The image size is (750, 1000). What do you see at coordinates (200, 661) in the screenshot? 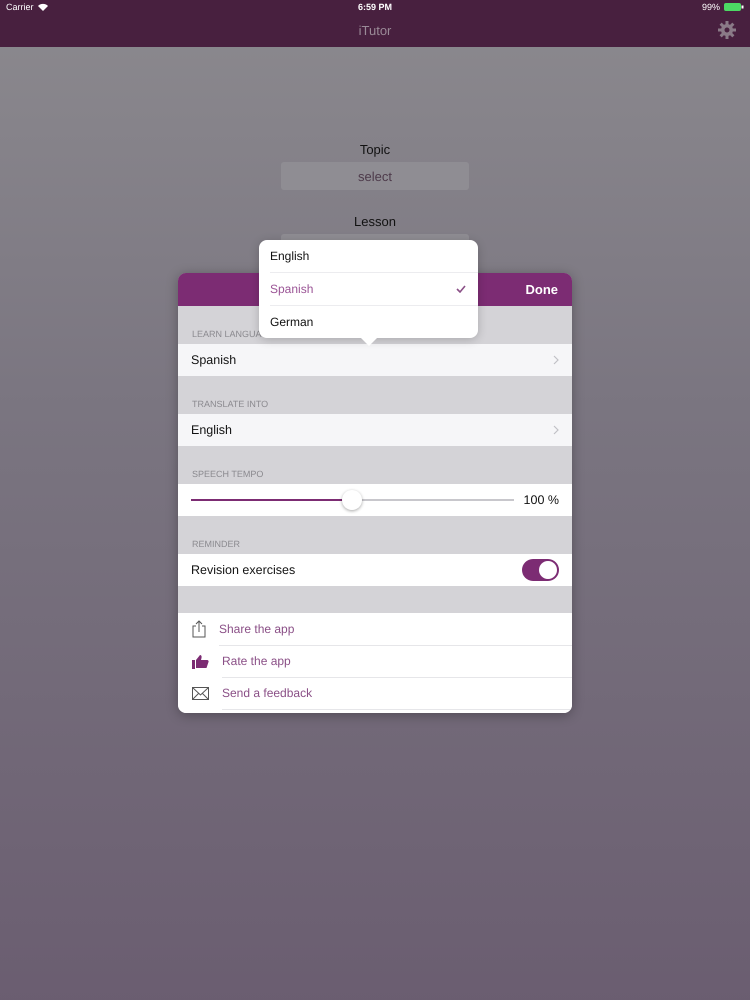
I see `thumbs-up-icon` at bounding box center [200, 661].